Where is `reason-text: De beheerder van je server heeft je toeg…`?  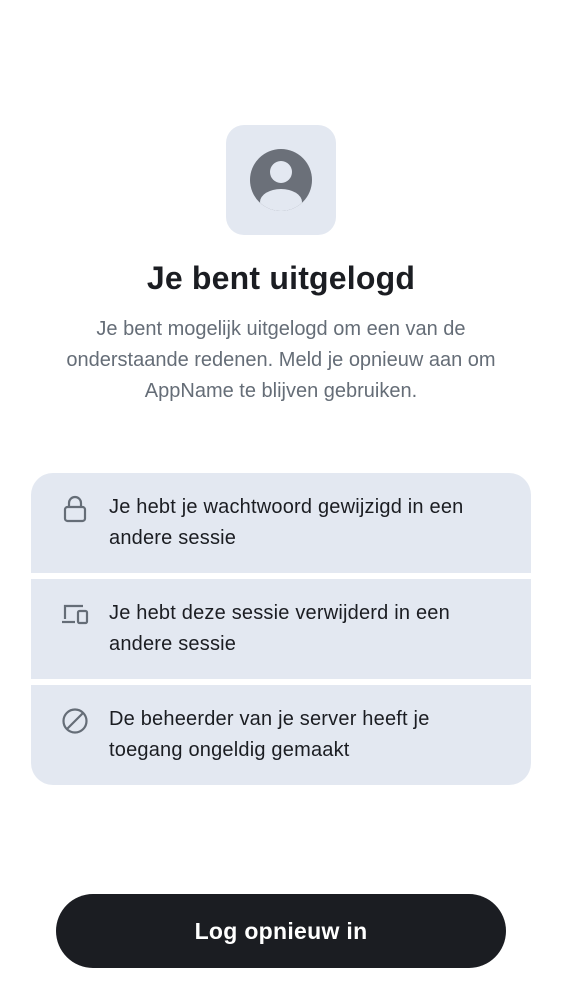 reason-text: De beheerder van je server heeft je toeg… is located at coordinates (269, 734).